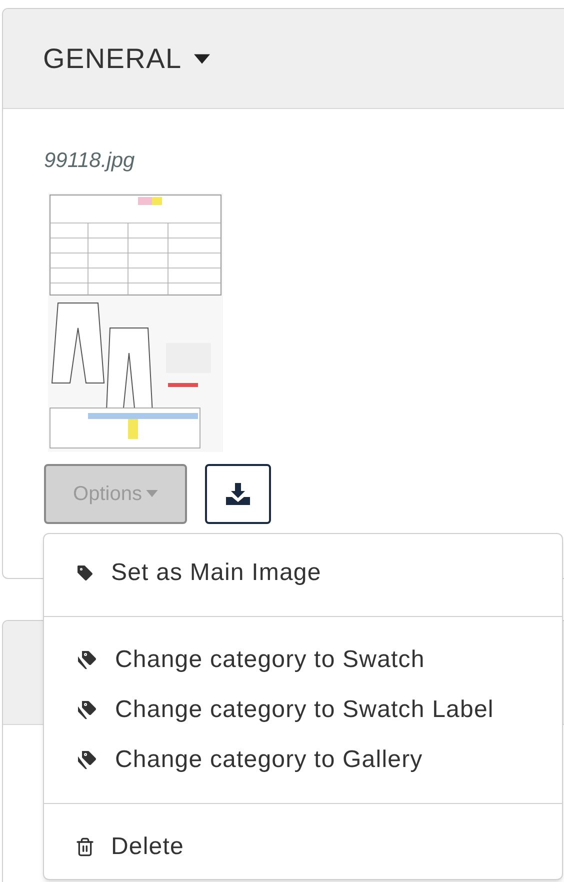 The width and height of the screenshot is (564, 882). I want to click on tag-icon, so click(85, 573).